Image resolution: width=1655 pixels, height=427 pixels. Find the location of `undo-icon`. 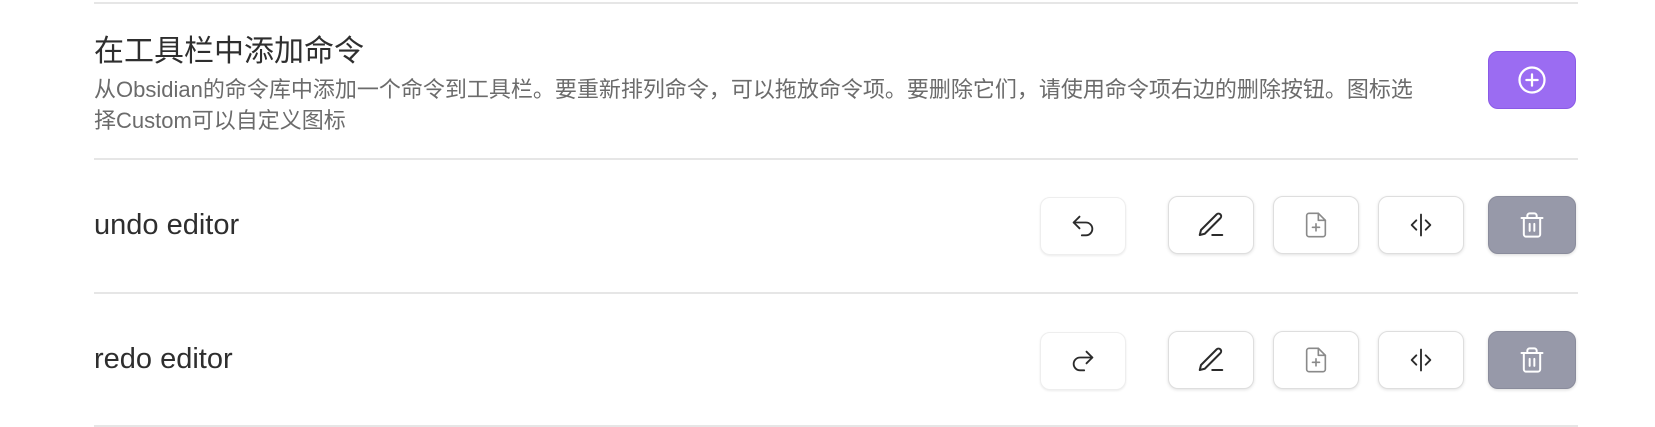

undo-icon is located at coordinates (1083, 226).